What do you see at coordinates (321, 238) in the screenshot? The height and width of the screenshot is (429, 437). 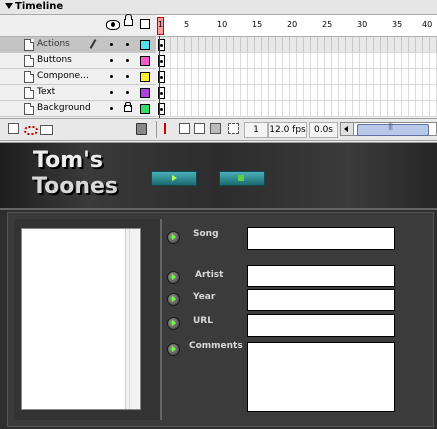 I see `song-input` at bounding box center [321, 238].